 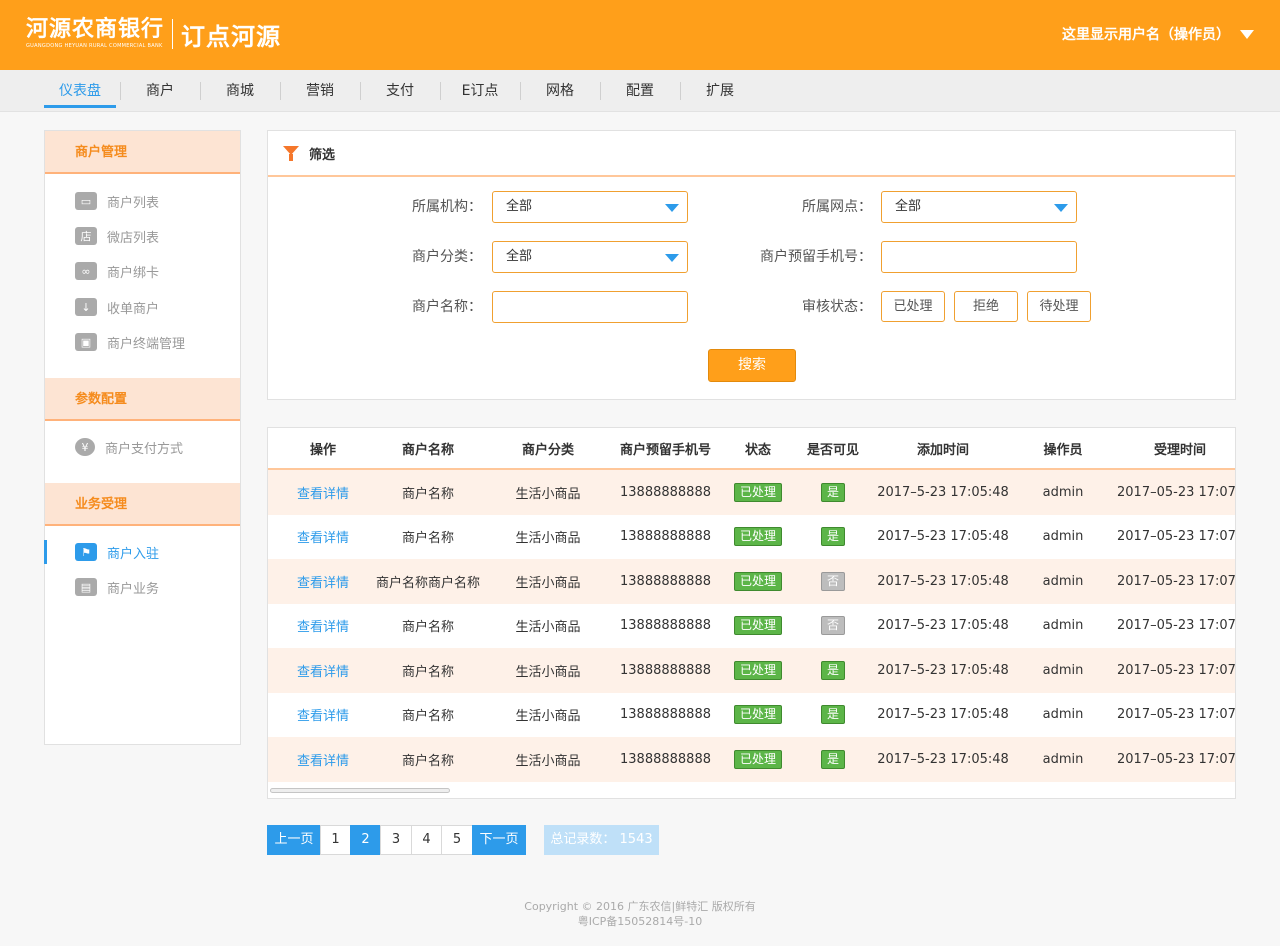 I want to click on user-menu: 这里显示用户名（操作员）, so click(x=1158, y=34).